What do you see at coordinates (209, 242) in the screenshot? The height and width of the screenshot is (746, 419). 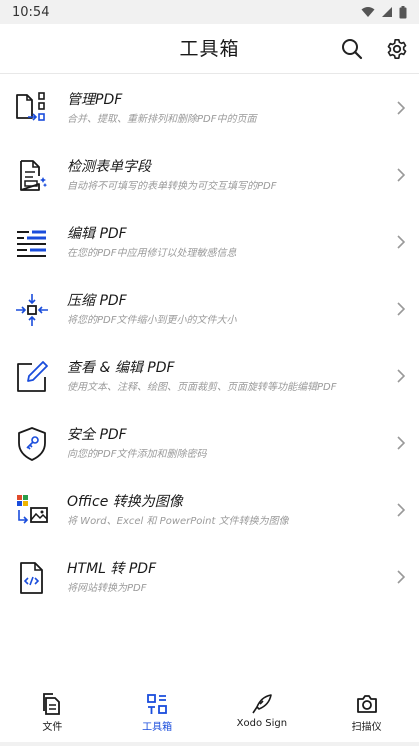 I see `tool-item-redact-pdf: 编辑 PDF 在您的PDF中应用修订以处理敏感信息` at bounding box center [209, 242].